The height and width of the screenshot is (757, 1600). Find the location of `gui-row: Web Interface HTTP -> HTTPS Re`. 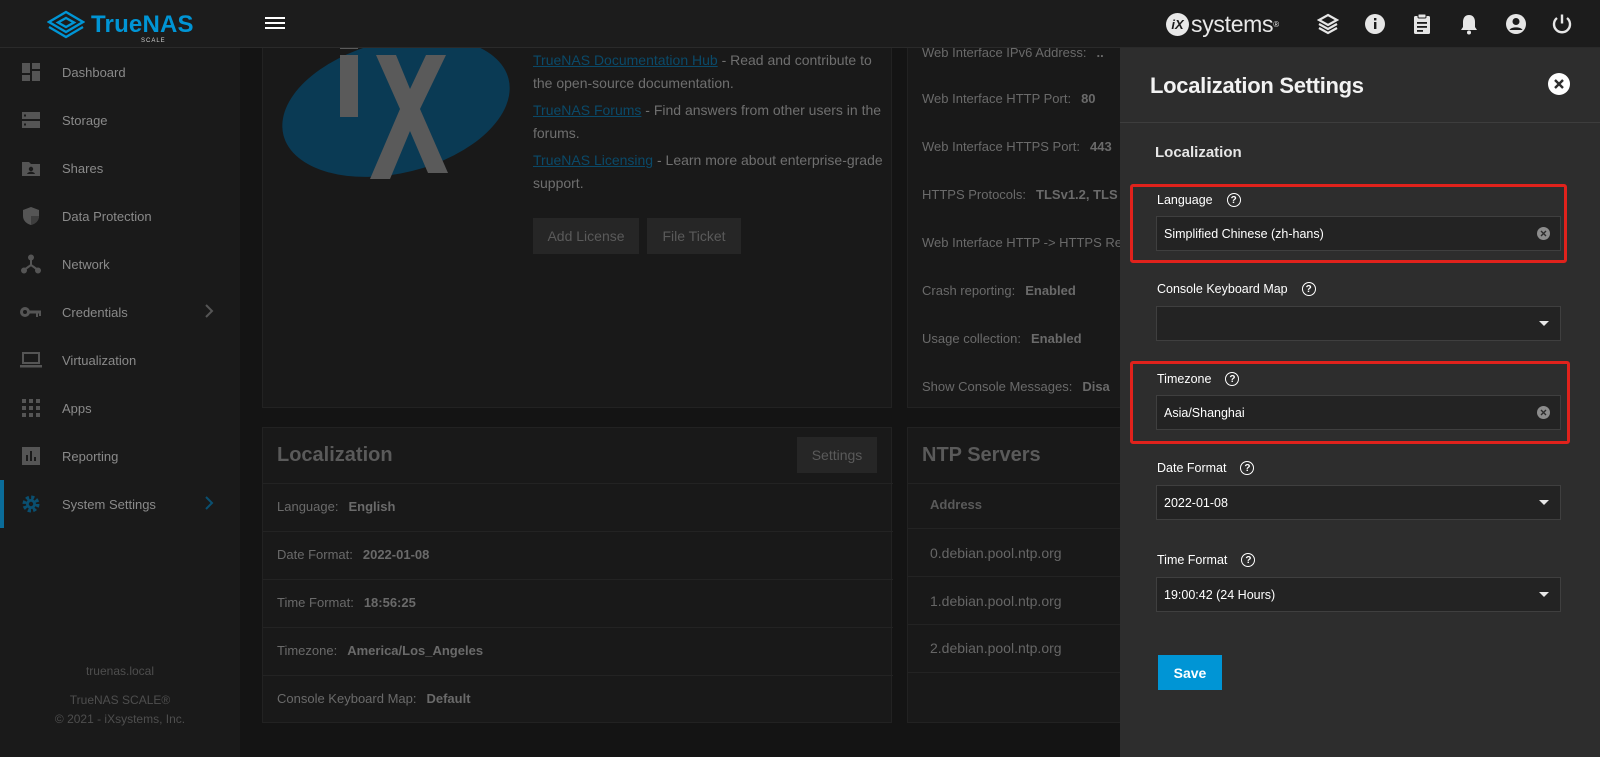

gui-row: Web Interface HTTP -> HTTPS Re is located at coordinates (1022, 242).